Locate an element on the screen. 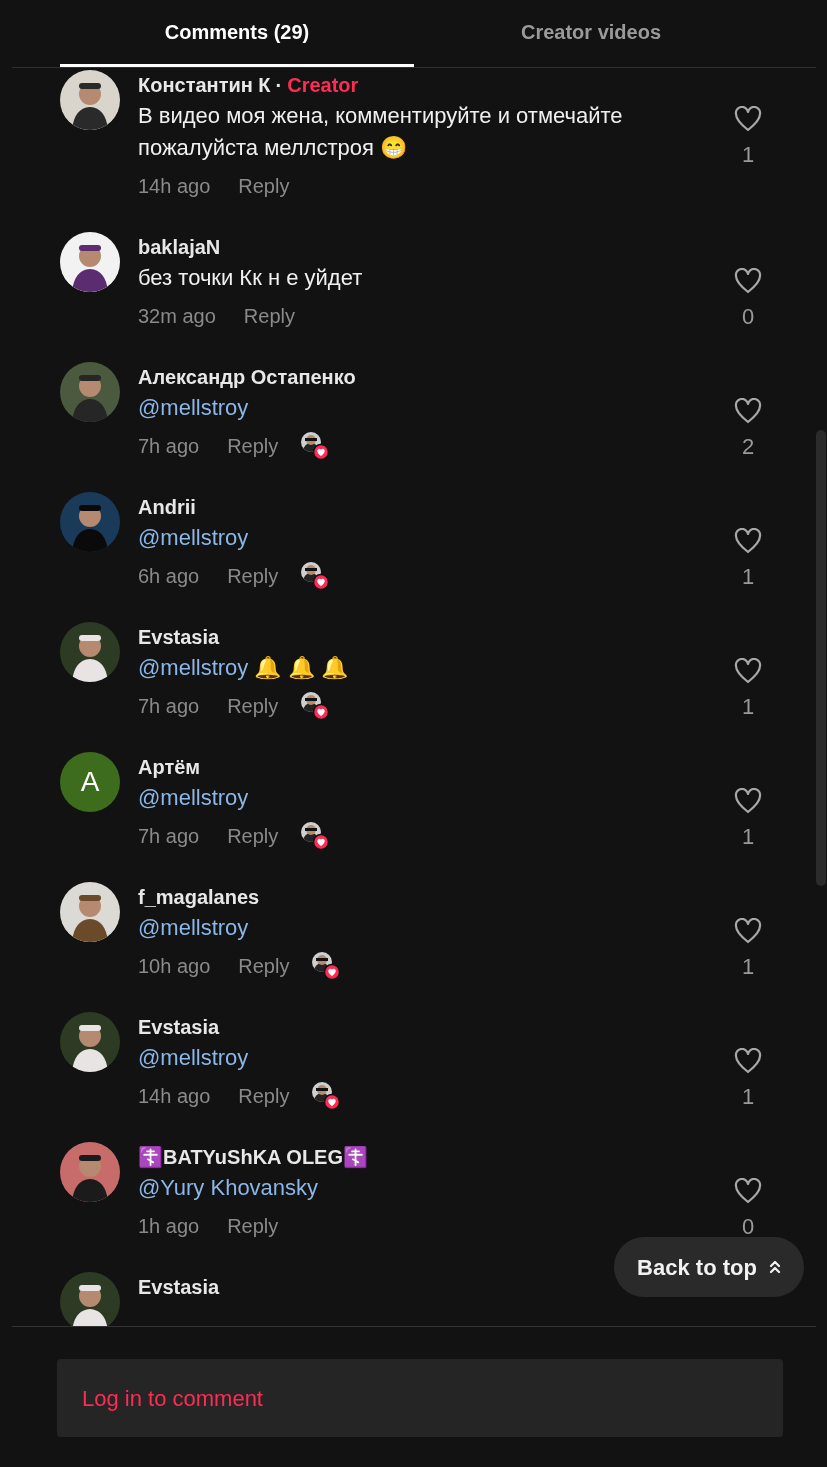 The width and height of the screenshot is (827, 1467). avatar-letter: A is located at coordinates (90, 782).